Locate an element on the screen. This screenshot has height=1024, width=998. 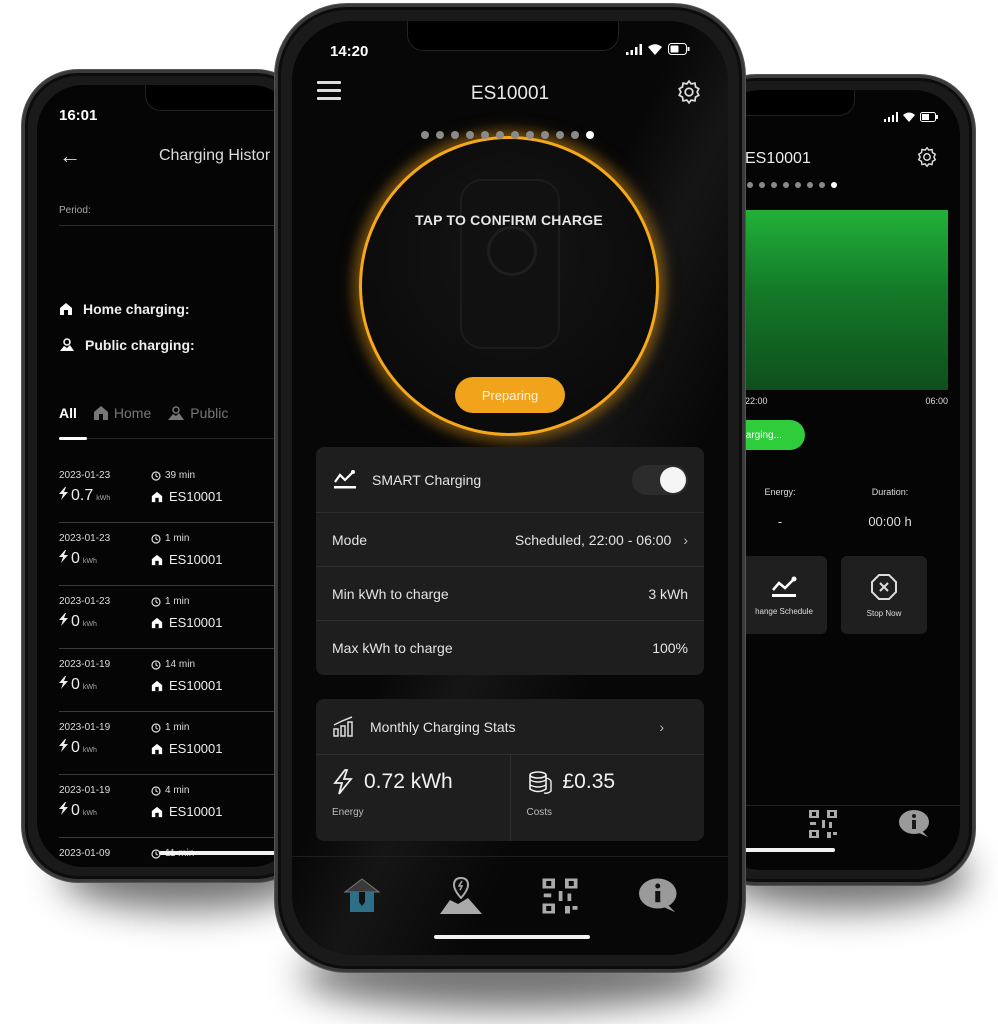
page-indicator is located at coordinates (786, 185).